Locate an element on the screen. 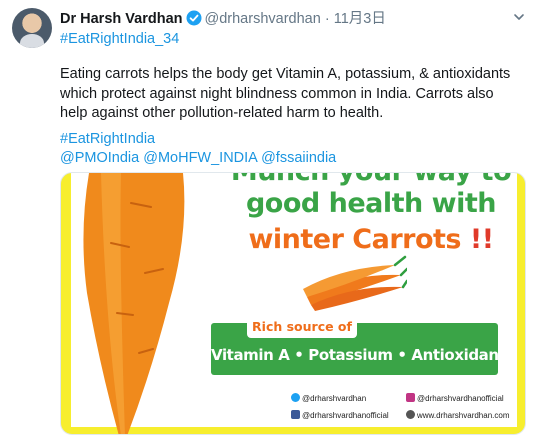 The image size is (540, 439). headline-carrots: winter Carrots is located at coordinates (354, 239).